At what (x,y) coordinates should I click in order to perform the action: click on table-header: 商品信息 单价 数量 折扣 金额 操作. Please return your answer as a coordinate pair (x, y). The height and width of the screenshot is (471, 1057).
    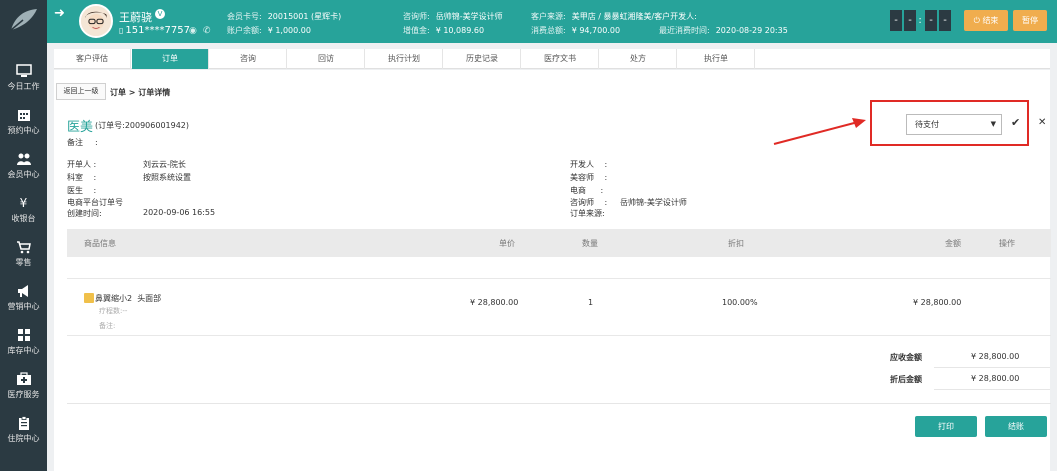
    Looking at the image, I should click on (559, 243).